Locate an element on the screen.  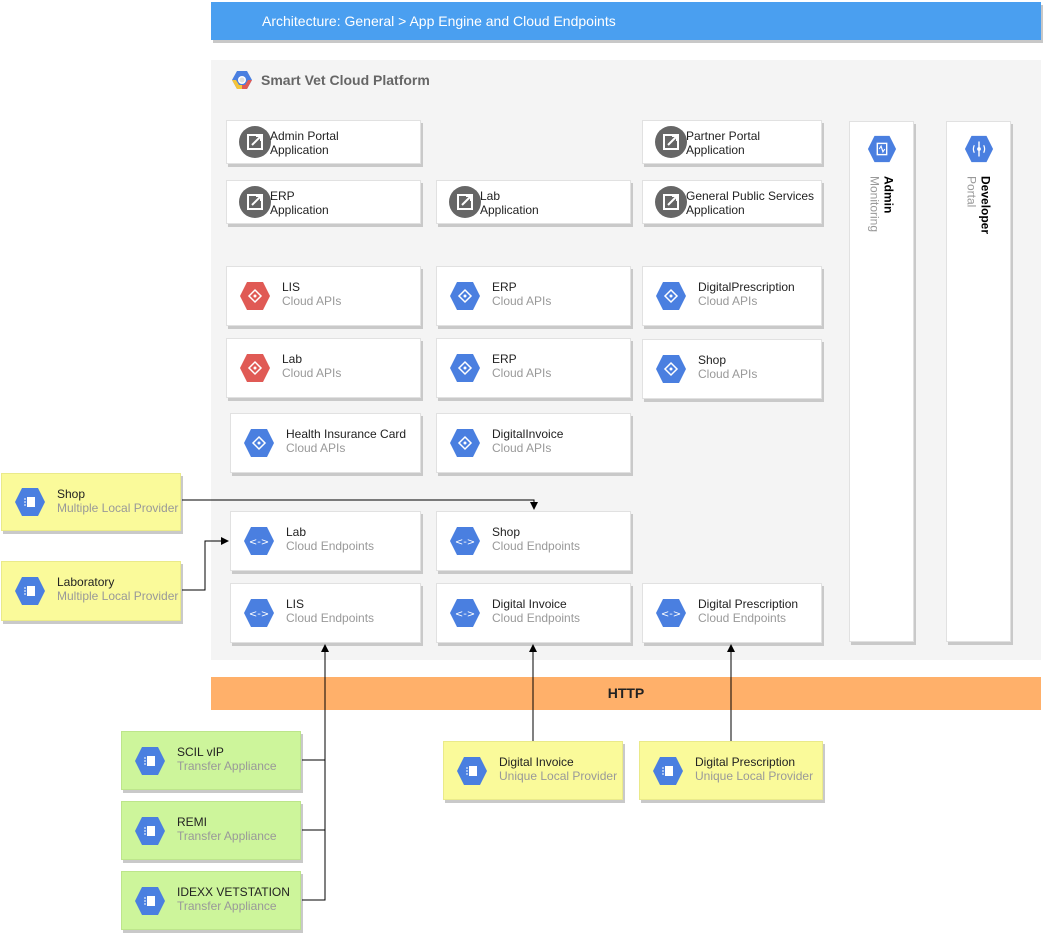
endpoint-name: Lab is located at coordinates (296, 532).